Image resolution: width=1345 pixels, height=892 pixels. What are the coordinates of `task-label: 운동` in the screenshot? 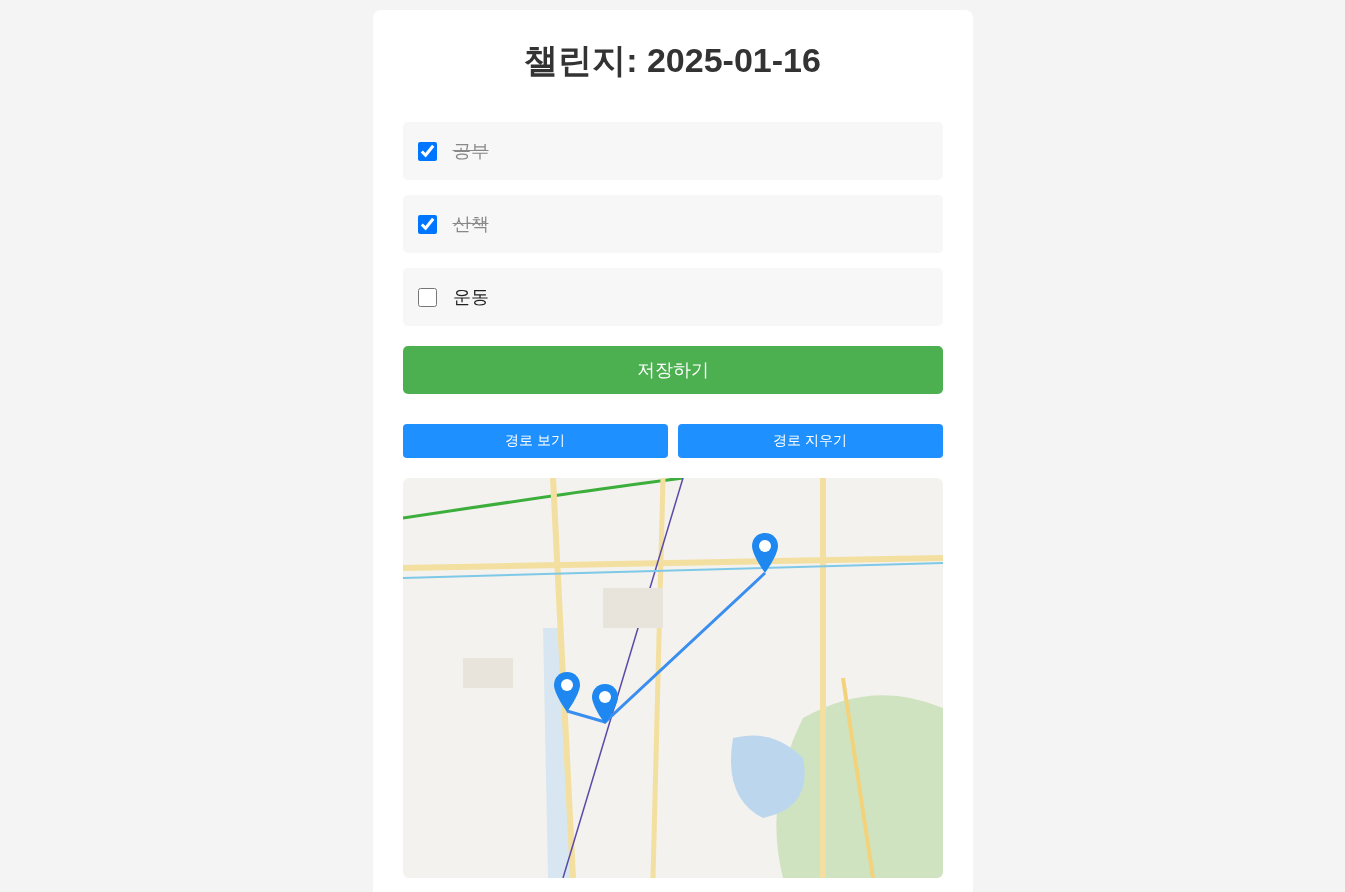 It's located at (470, 297).